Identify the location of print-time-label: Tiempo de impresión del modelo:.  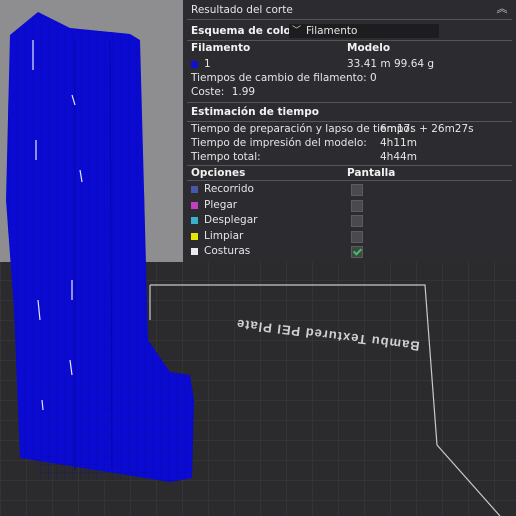
(279, 143).